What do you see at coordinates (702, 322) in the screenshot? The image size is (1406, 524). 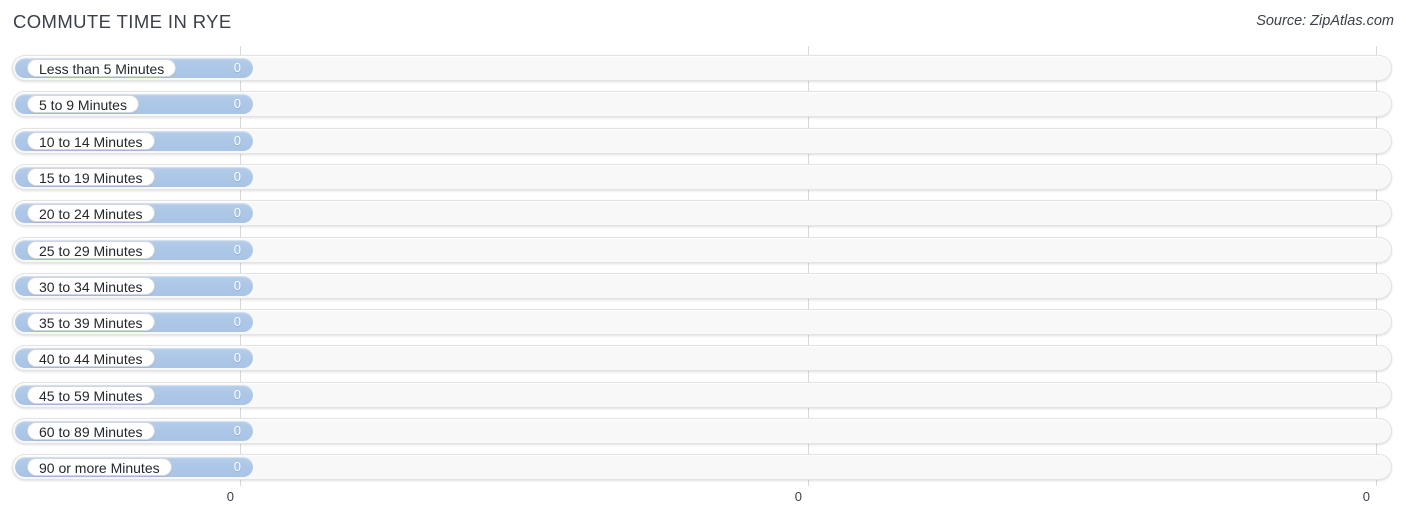 I see `bar-row: 0 35 to 39 Minutes` at bounding box center [702, 322].